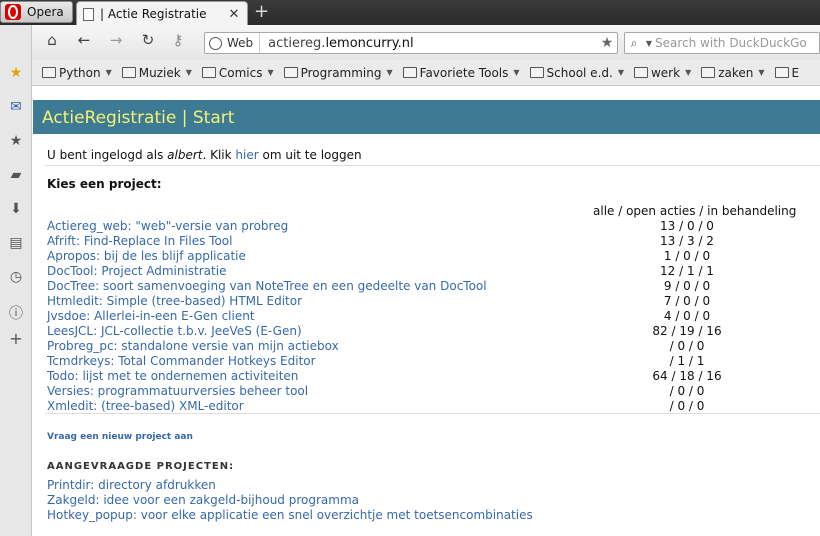  Describe the element at coordinates (426, 117) in the screenshot. I see `page-title: ActieRegistratie | Start` at that location.